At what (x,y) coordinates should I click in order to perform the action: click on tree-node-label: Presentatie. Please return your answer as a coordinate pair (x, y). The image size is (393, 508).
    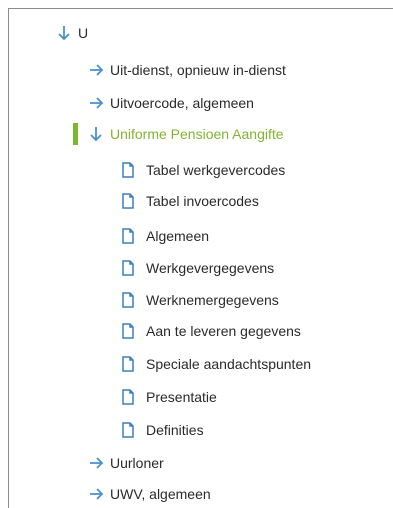
    Looking at the image, I should click on (181, 397).